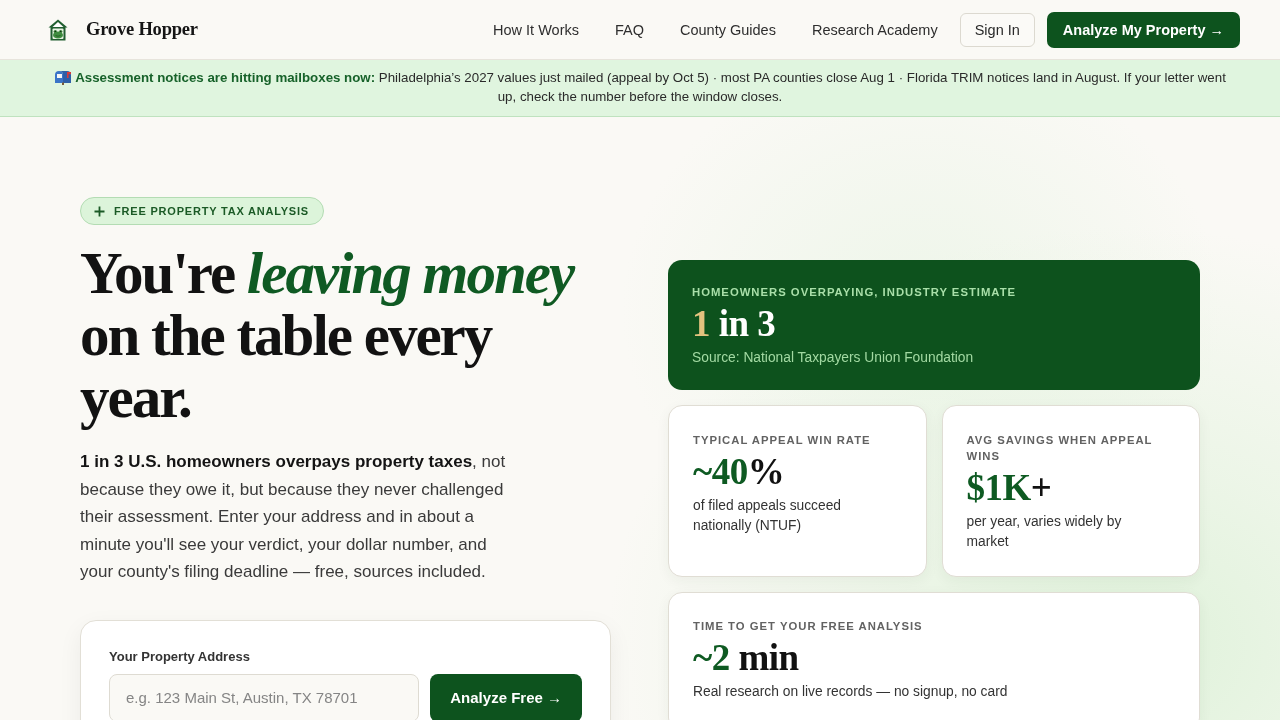 The width and height of the screenshot is (1280, 720). What do you see at coordinates (997, 29) in the screenshot?
I see `sign-in-button: Sign In` at bounding box center [997, 29].